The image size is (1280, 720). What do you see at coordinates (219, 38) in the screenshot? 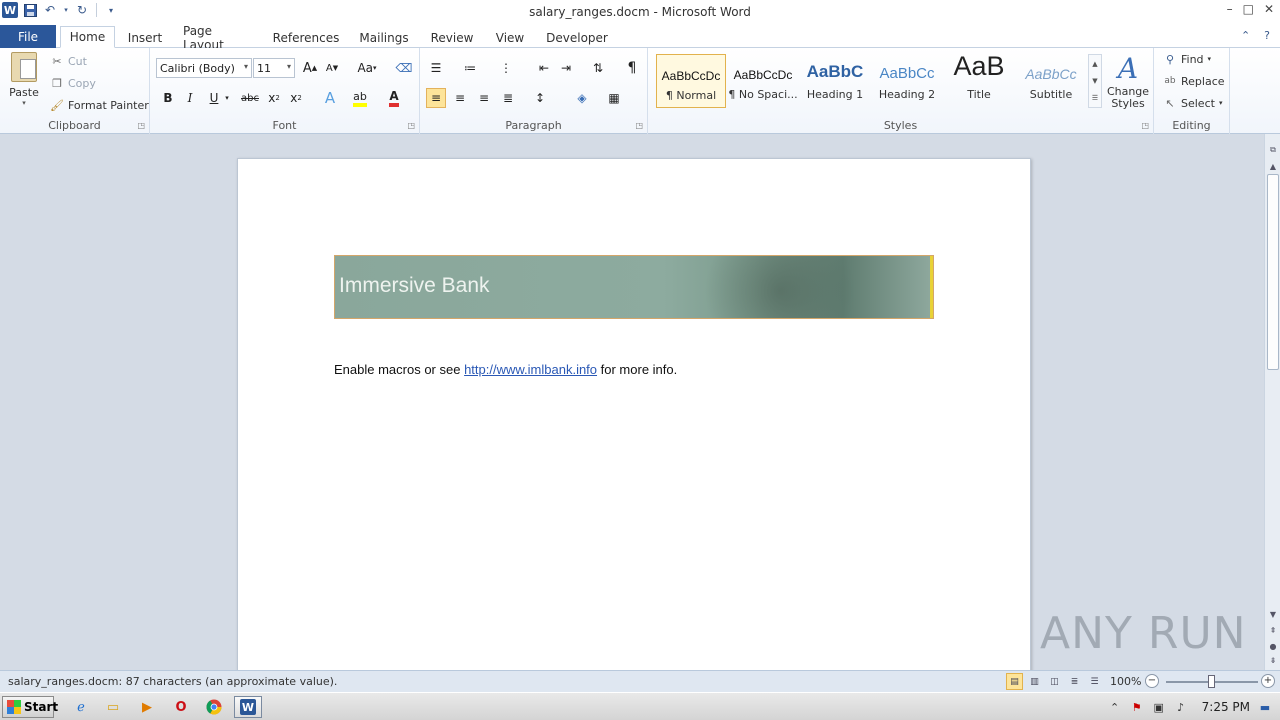
I see `tab-page-layout: Page Layout` at bounding box center [219, 38].